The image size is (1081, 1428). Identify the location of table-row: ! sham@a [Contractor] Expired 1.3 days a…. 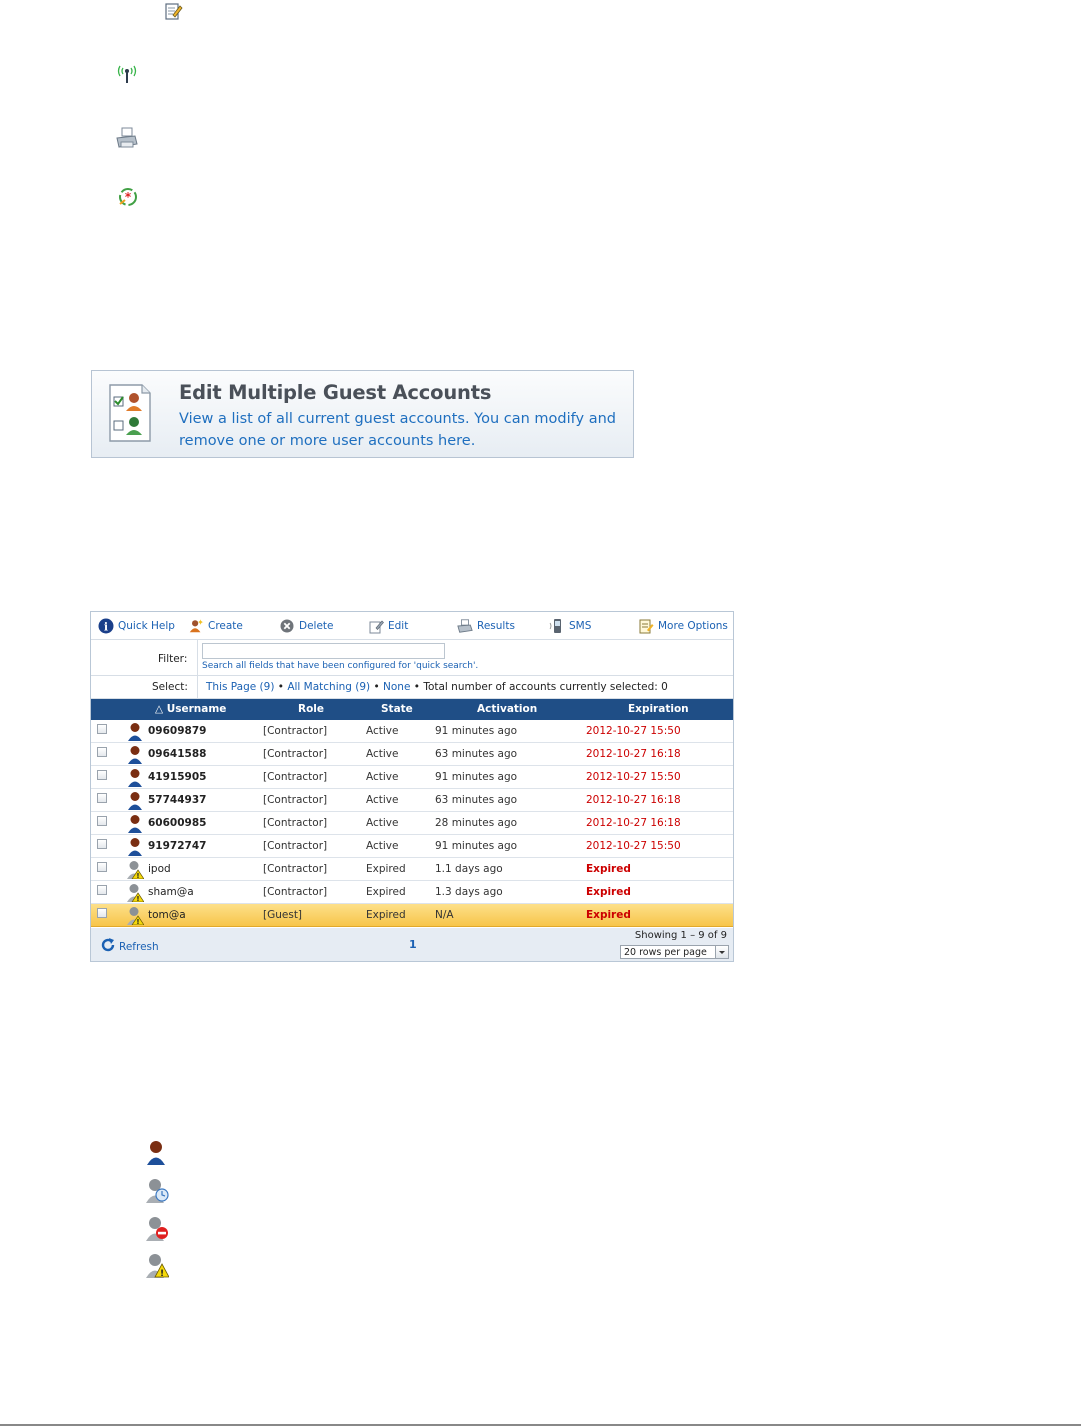
(412, 892).